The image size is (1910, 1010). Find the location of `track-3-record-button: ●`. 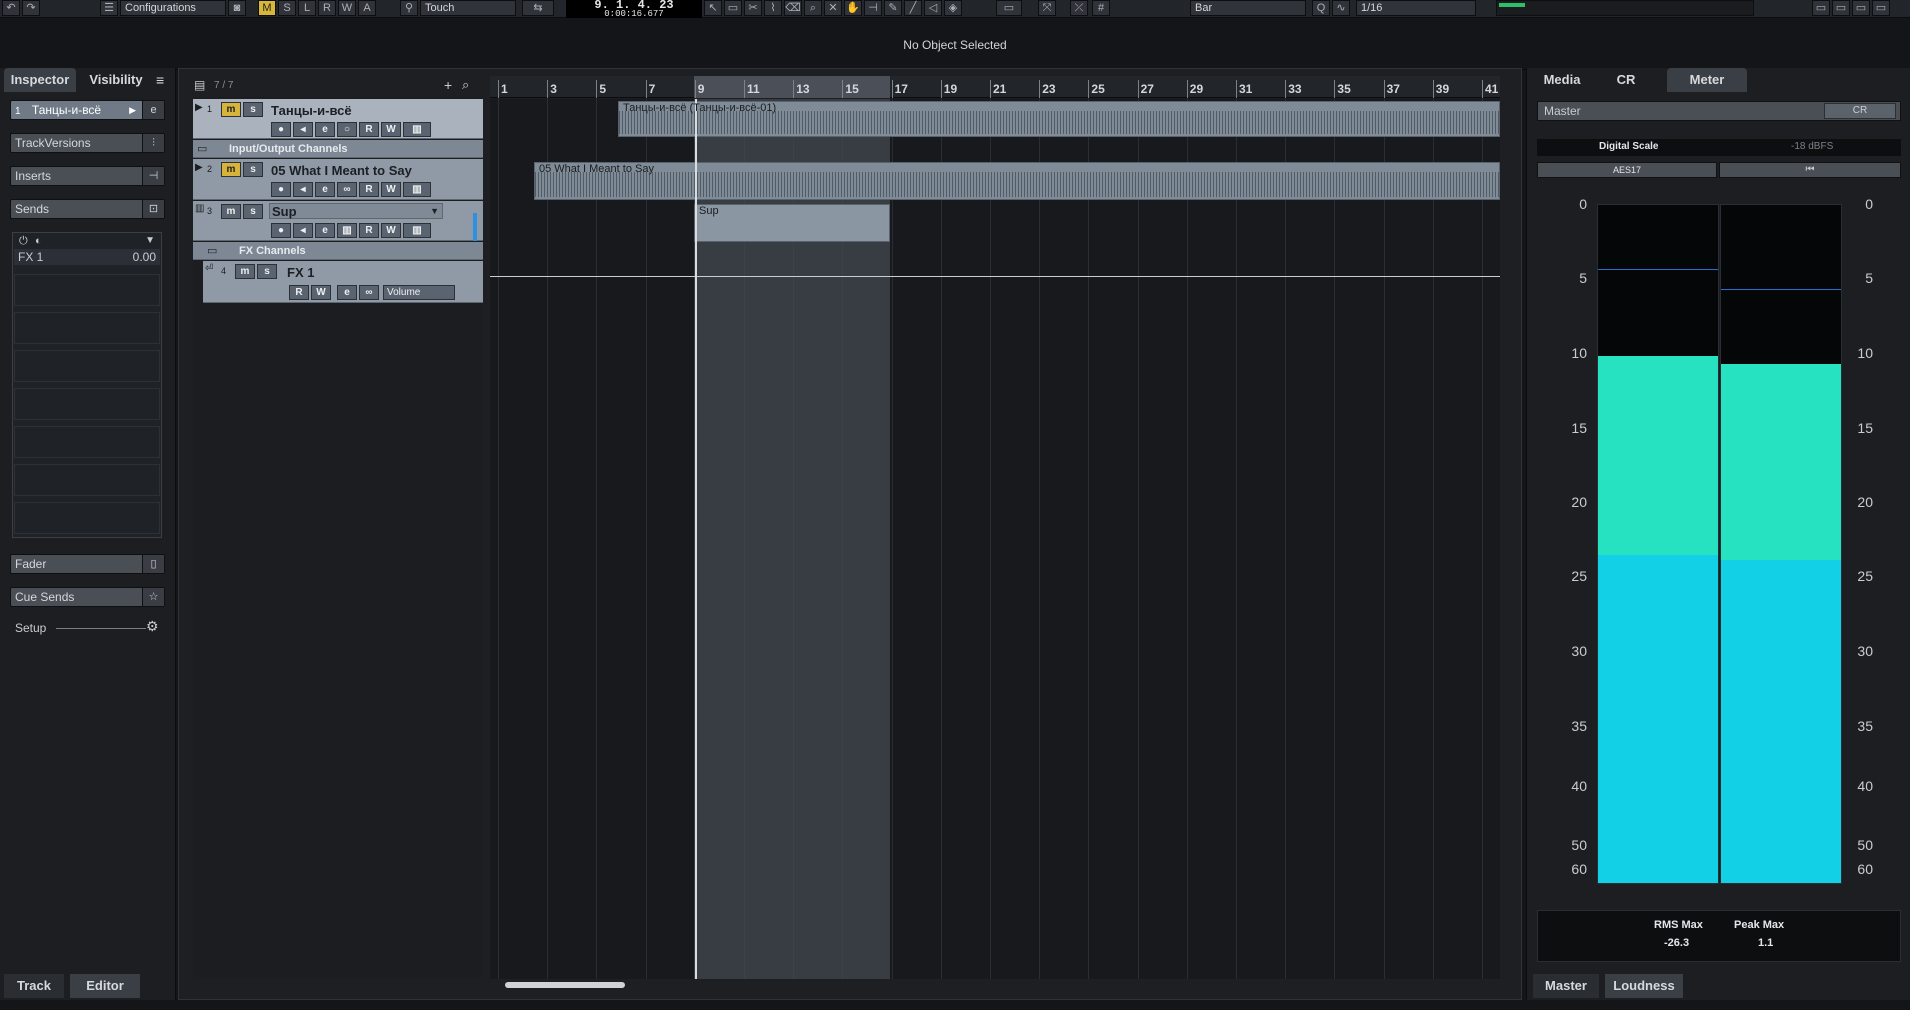

track-3-record-button: ● is located at coordinates (281, 230).